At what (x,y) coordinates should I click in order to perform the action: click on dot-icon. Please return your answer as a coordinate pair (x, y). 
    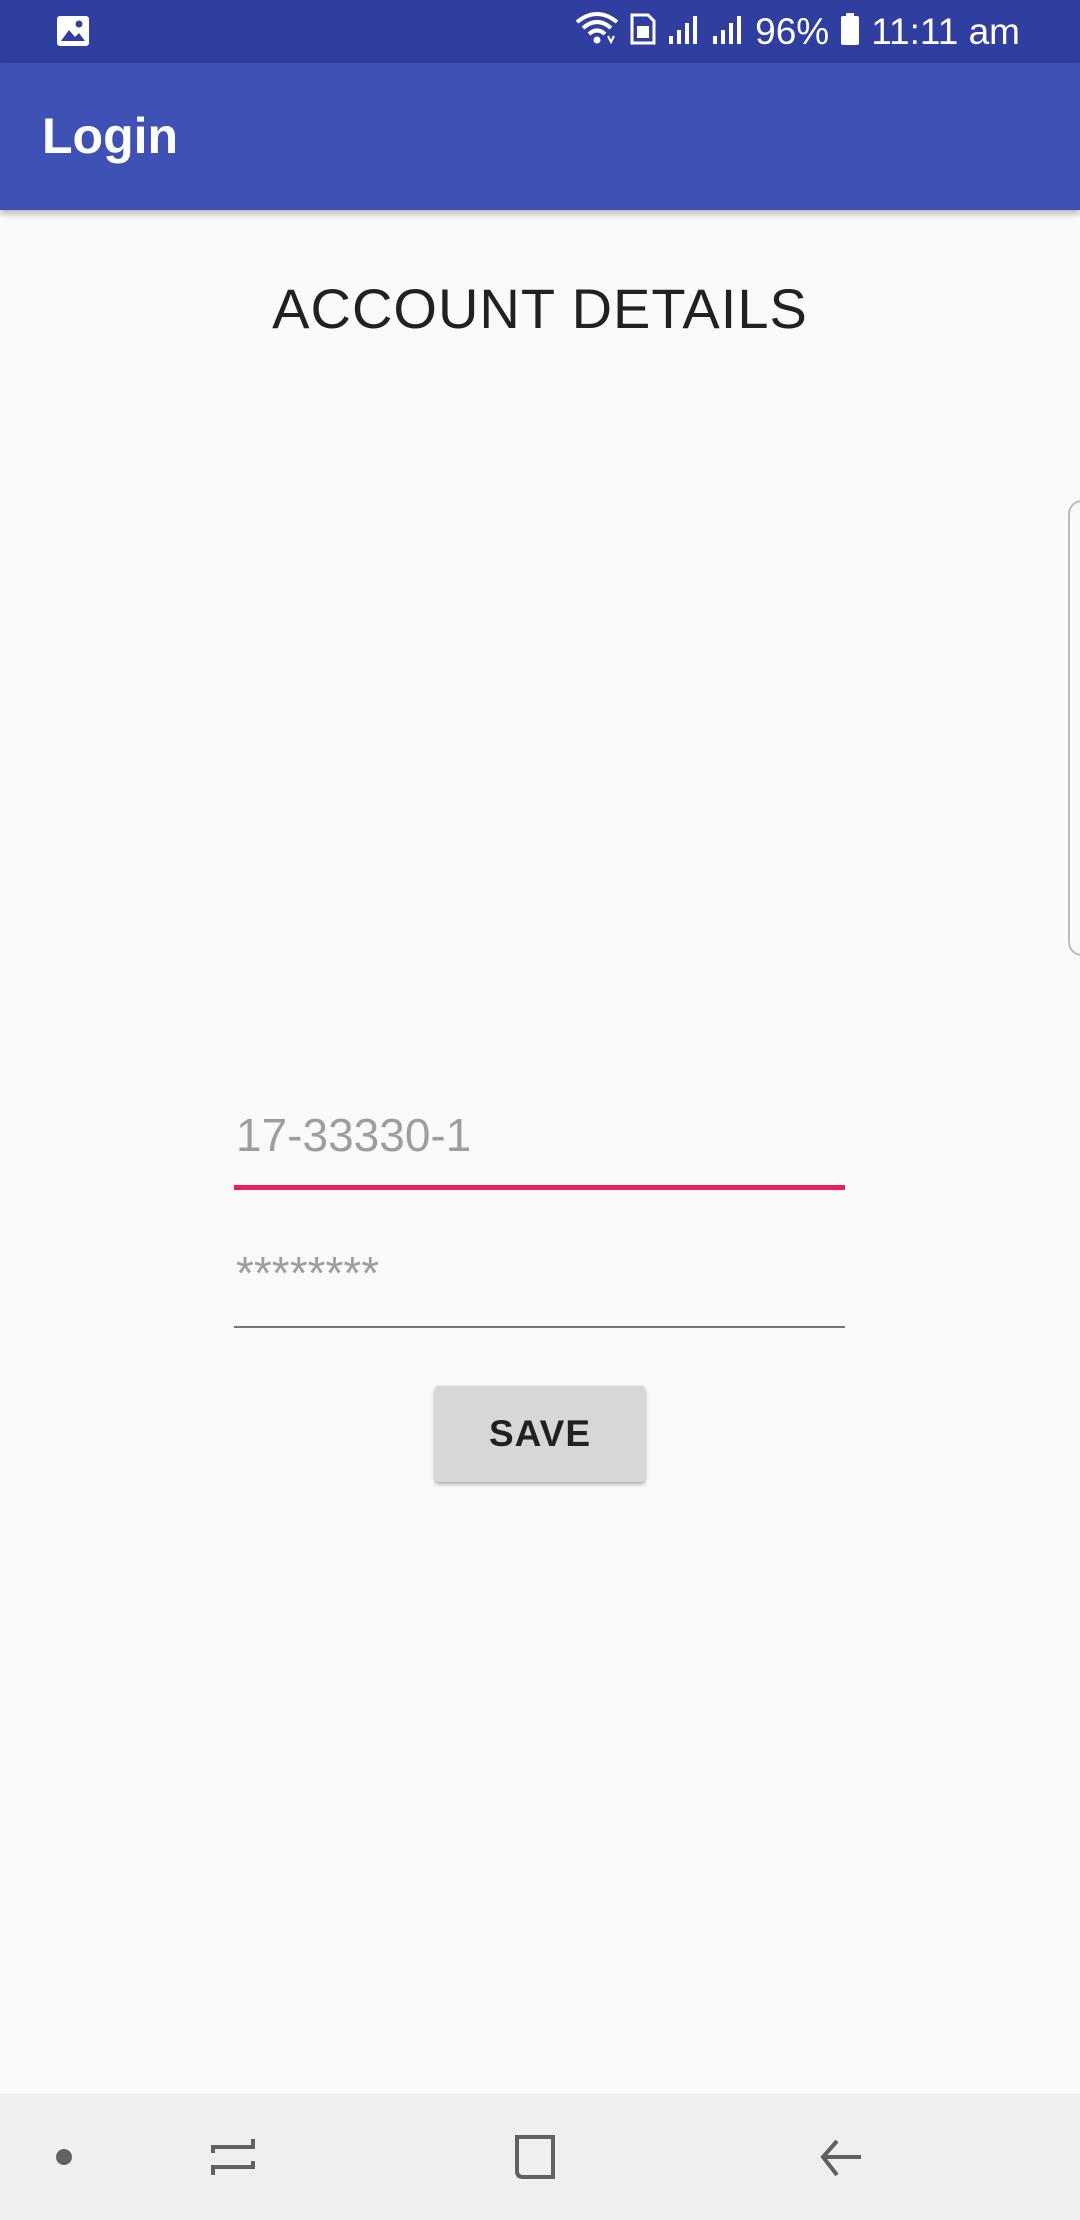
    Looking at the image, I should click on (64, 2157).